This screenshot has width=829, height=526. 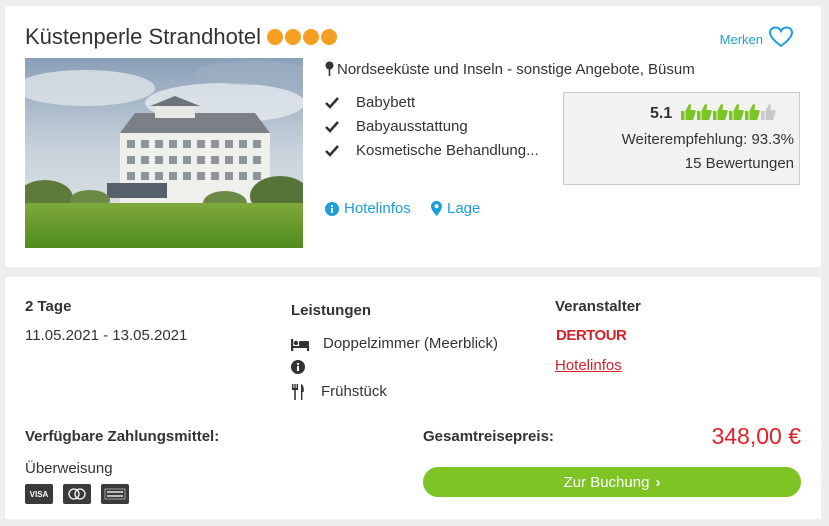 I want to click on review-count: 15 Bewertungen, so click(x=739, y=163).